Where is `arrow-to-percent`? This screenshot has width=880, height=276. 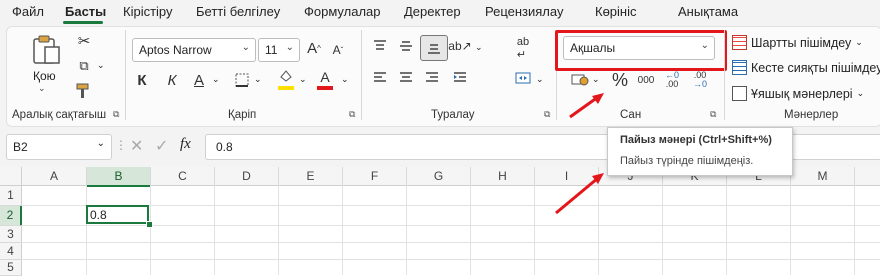
arrow-to-percent is located at coordinates (584, 107).